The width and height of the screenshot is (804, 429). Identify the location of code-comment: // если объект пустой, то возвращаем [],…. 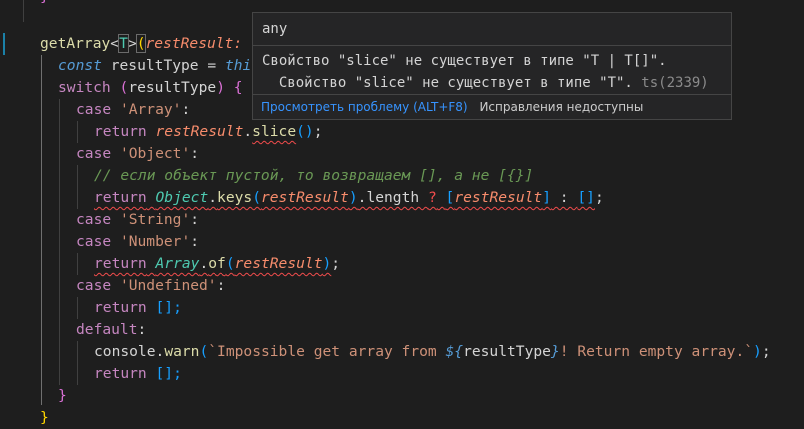
(314, 175).